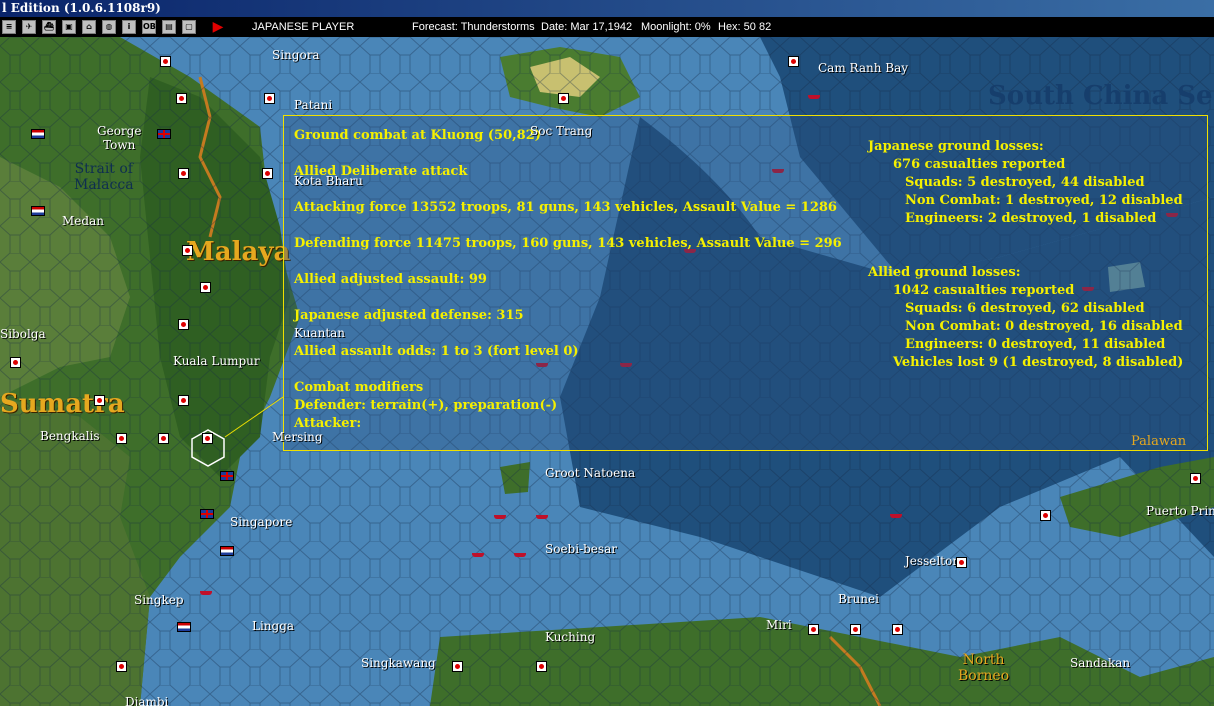 This screenshot has width=1214, height=706. I want to click on info-button: i, so click(129, 27).